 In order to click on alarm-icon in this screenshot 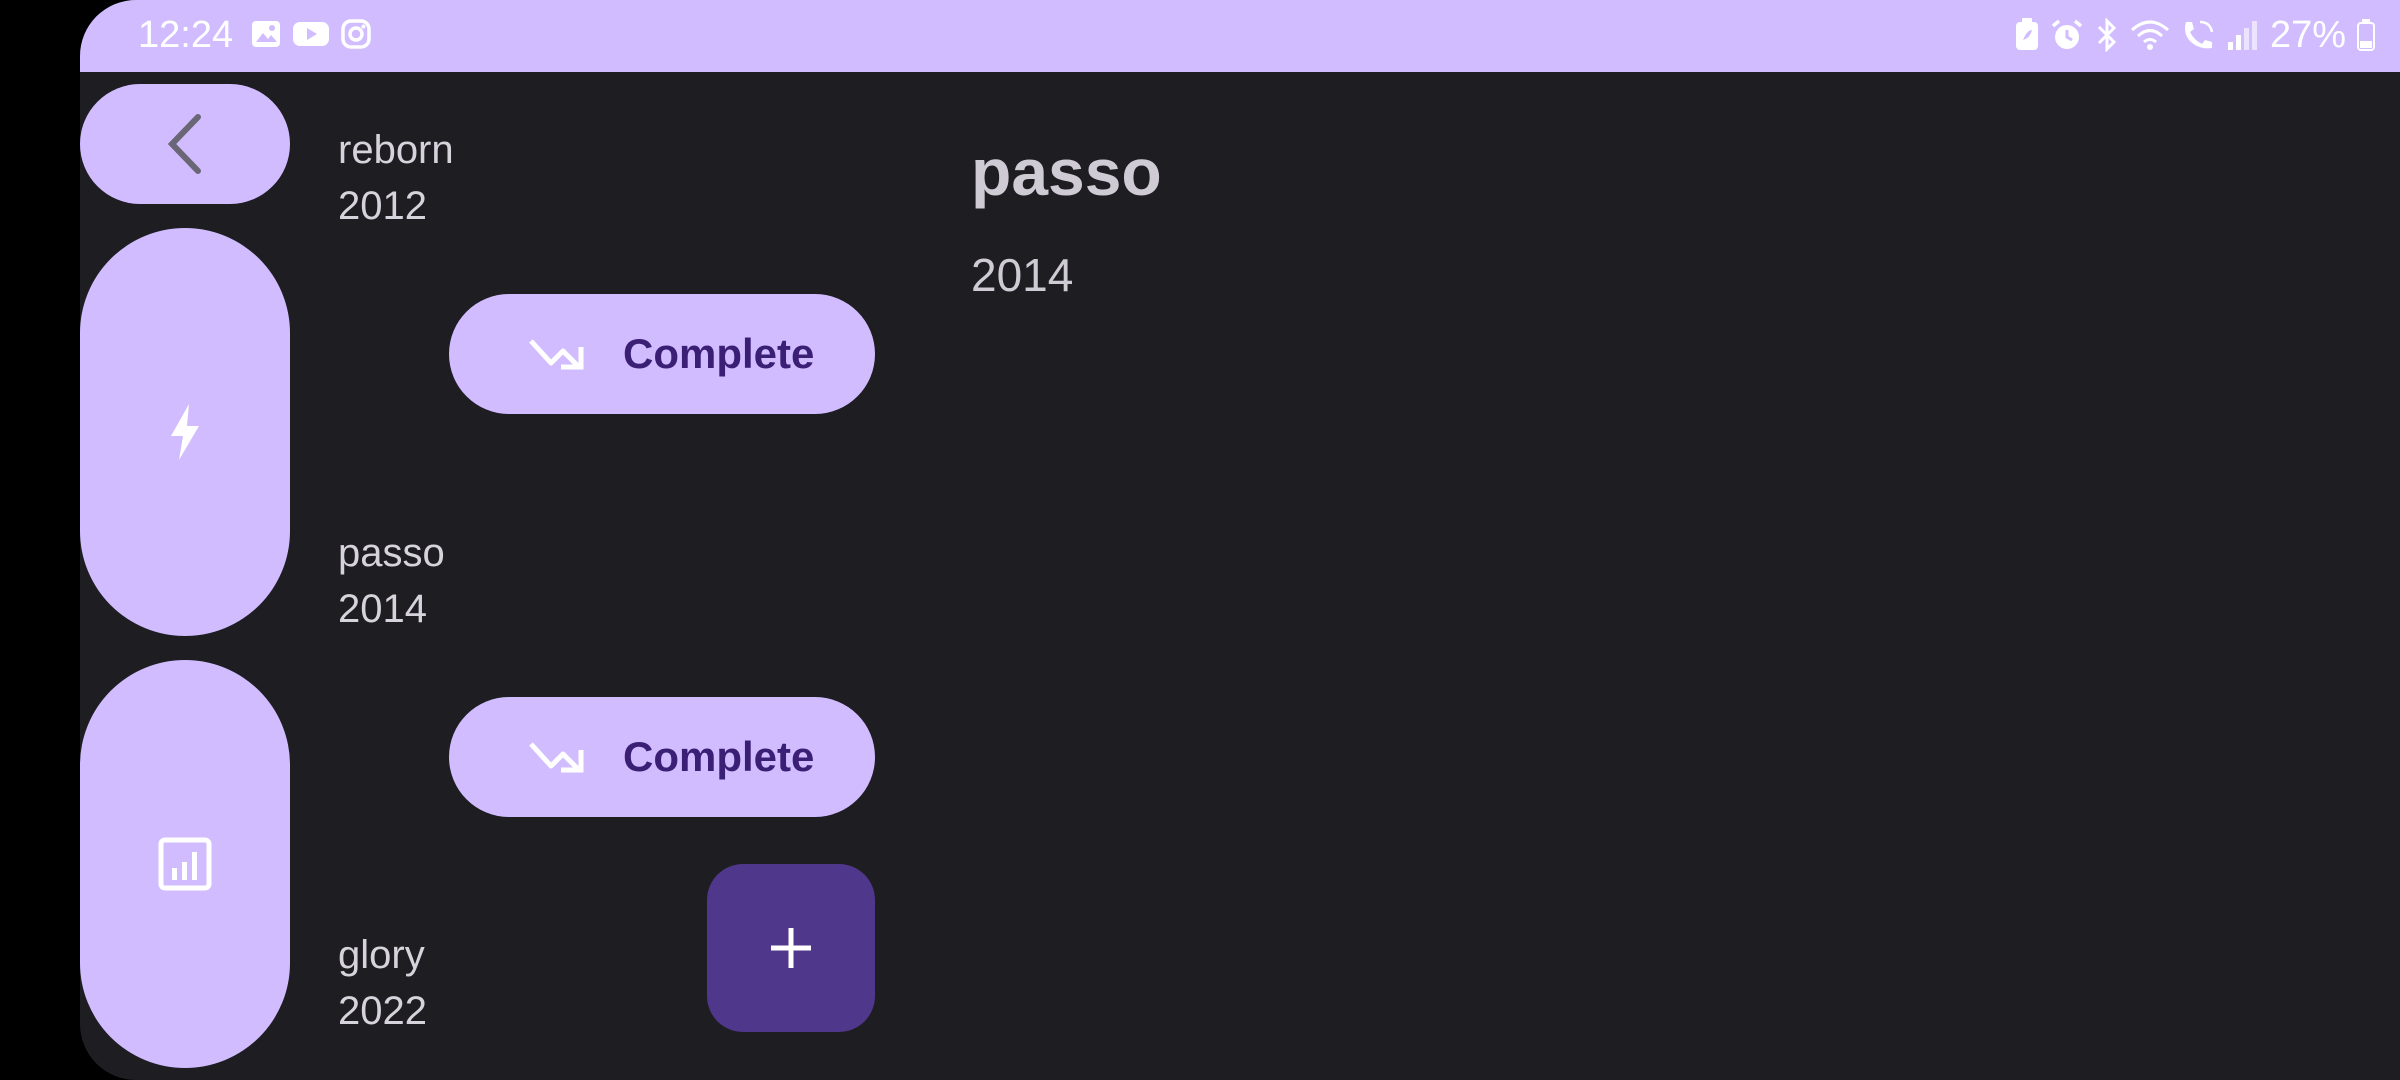, I will do `click(2067, 34)`.